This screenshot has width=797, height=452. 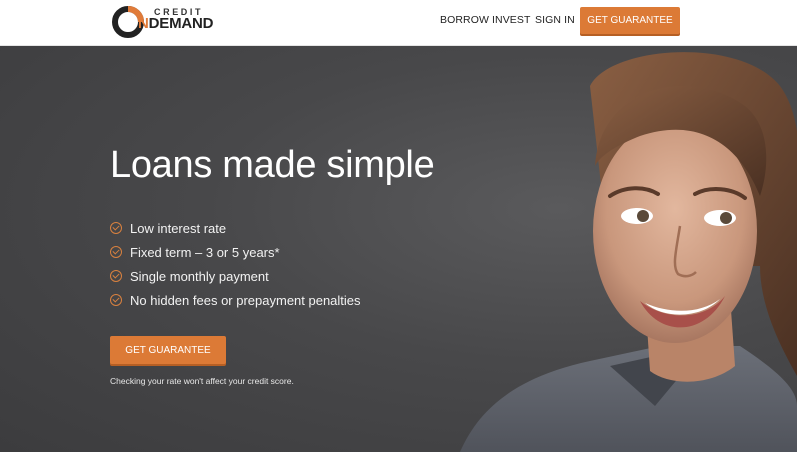 What do you see at coordinates (168, 350) in the screenshot?
I see `hero-get-guarantee-button: GET GUARANTEE` at bounding box center [168, 350].